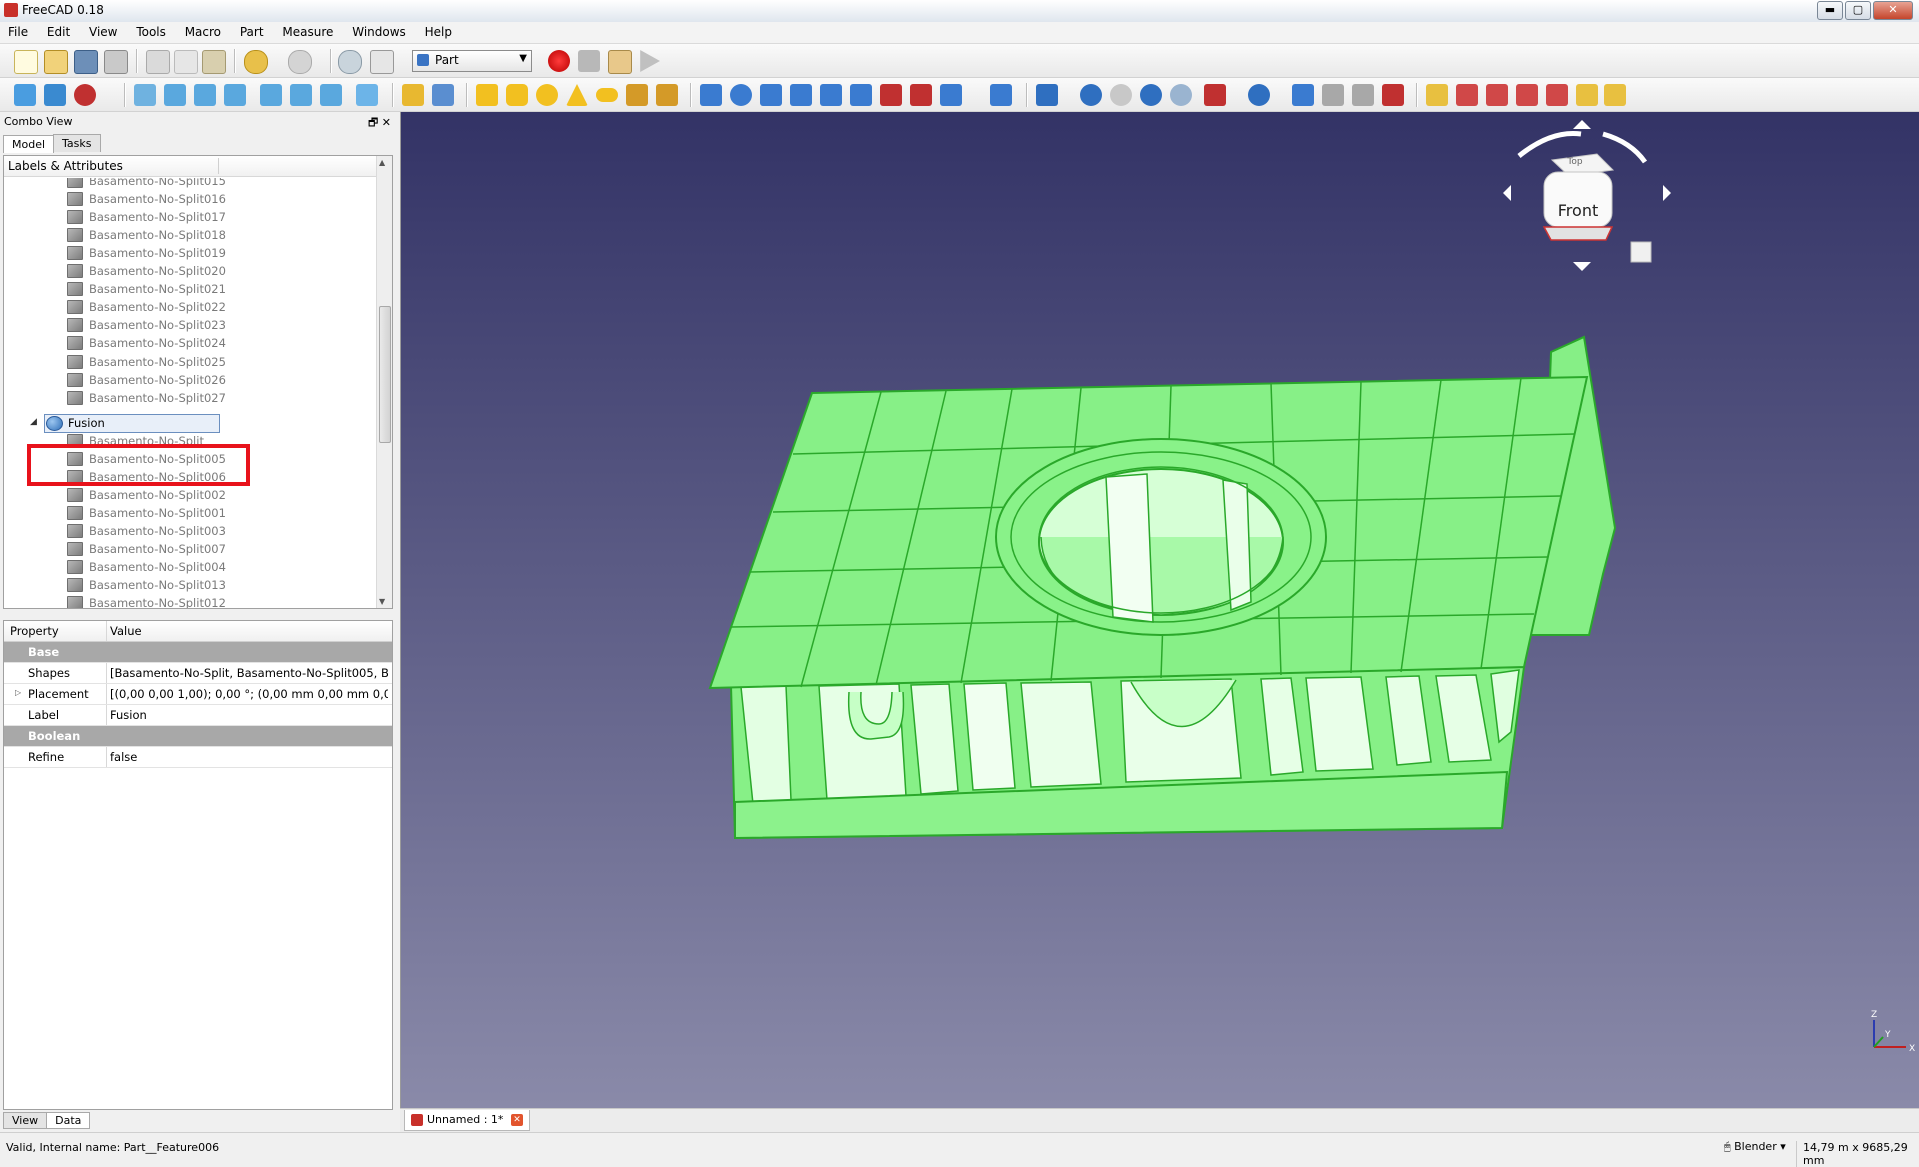 Image resolution: width=1919 pixels, height=1167 pixels. What do you see at coordinates (607, 95) in the screenshot?
I see `torus-icon` at bounding box center [607, 95].